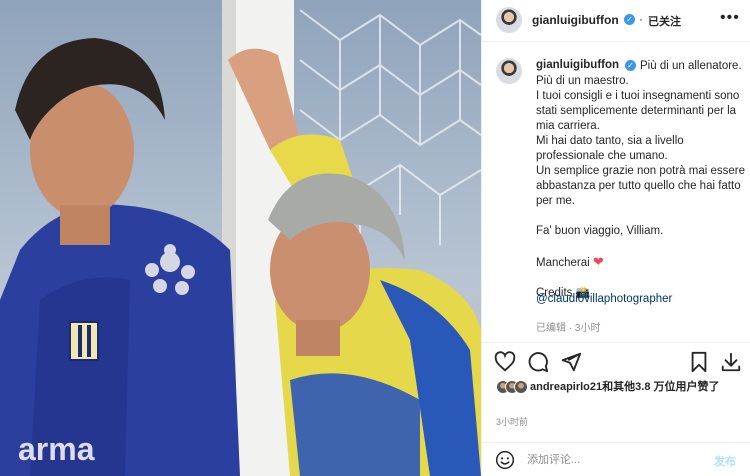  What do you see at coordinates (551, 328) in the screenshot?
I see `edited-label: 已编辑` at bounding box center [551, 328].